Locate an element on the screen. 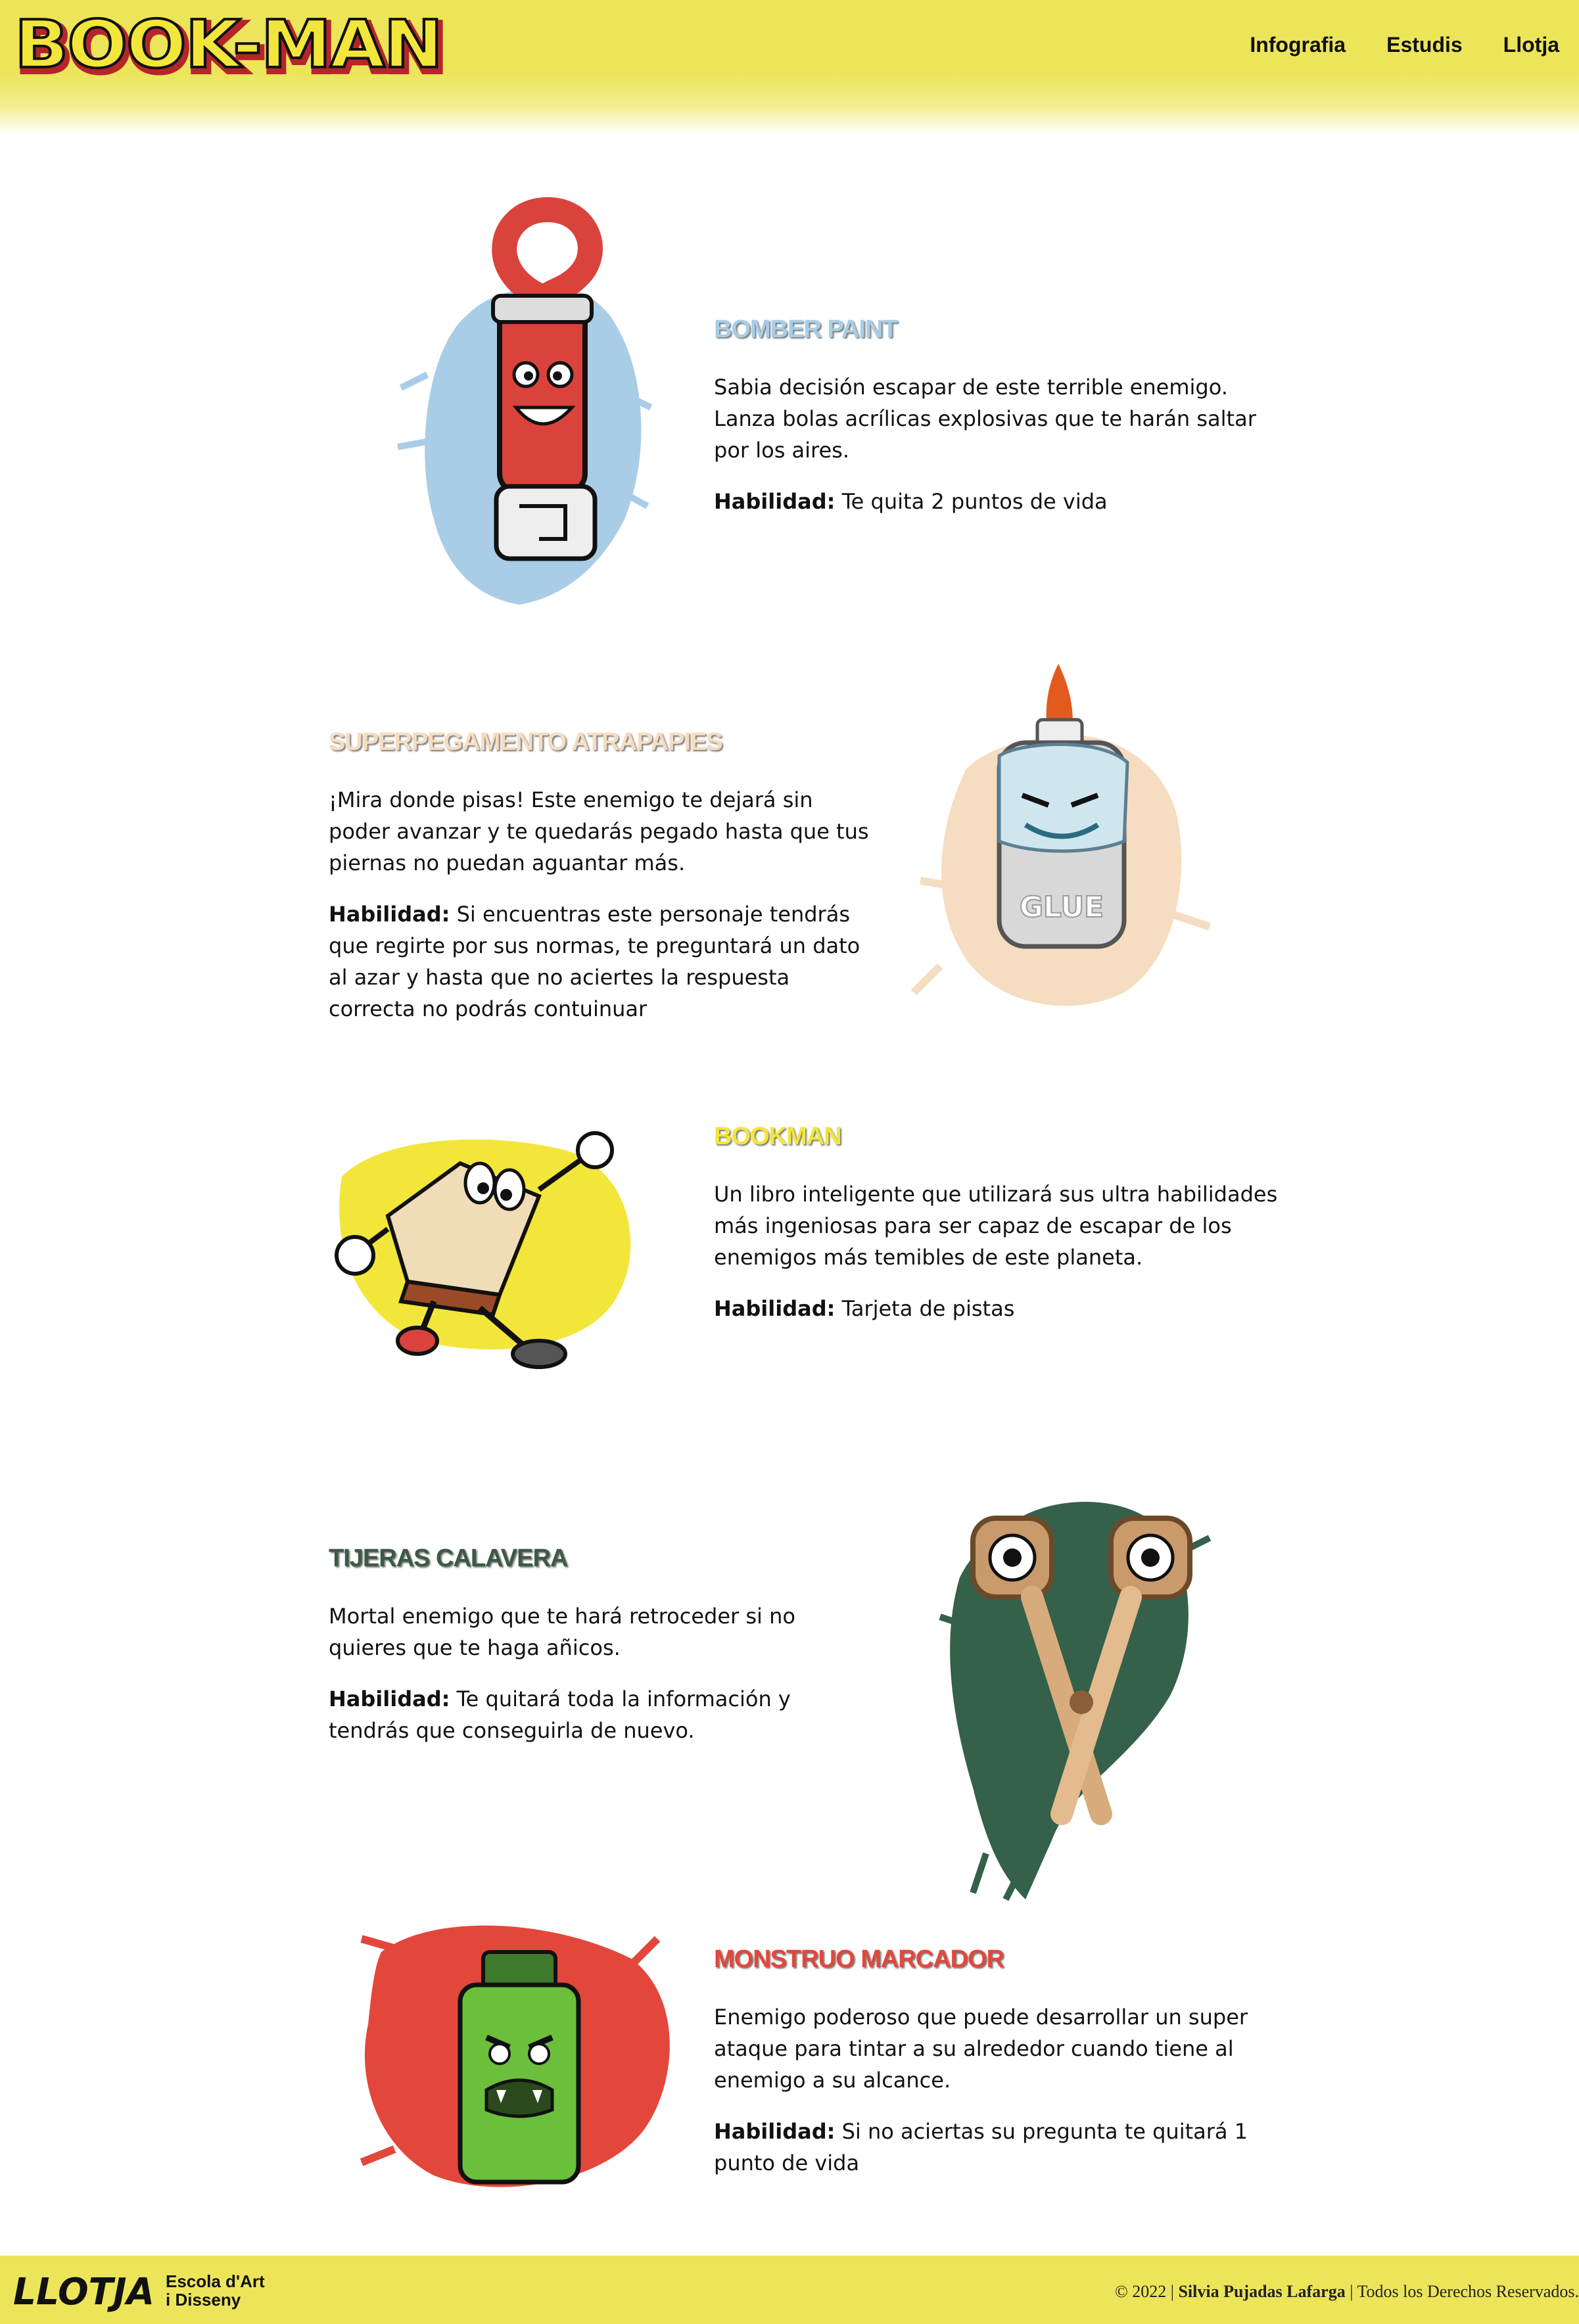 The image size is (1579, 2324). scissors-character-icon is located at coordinates (1075, 1701).